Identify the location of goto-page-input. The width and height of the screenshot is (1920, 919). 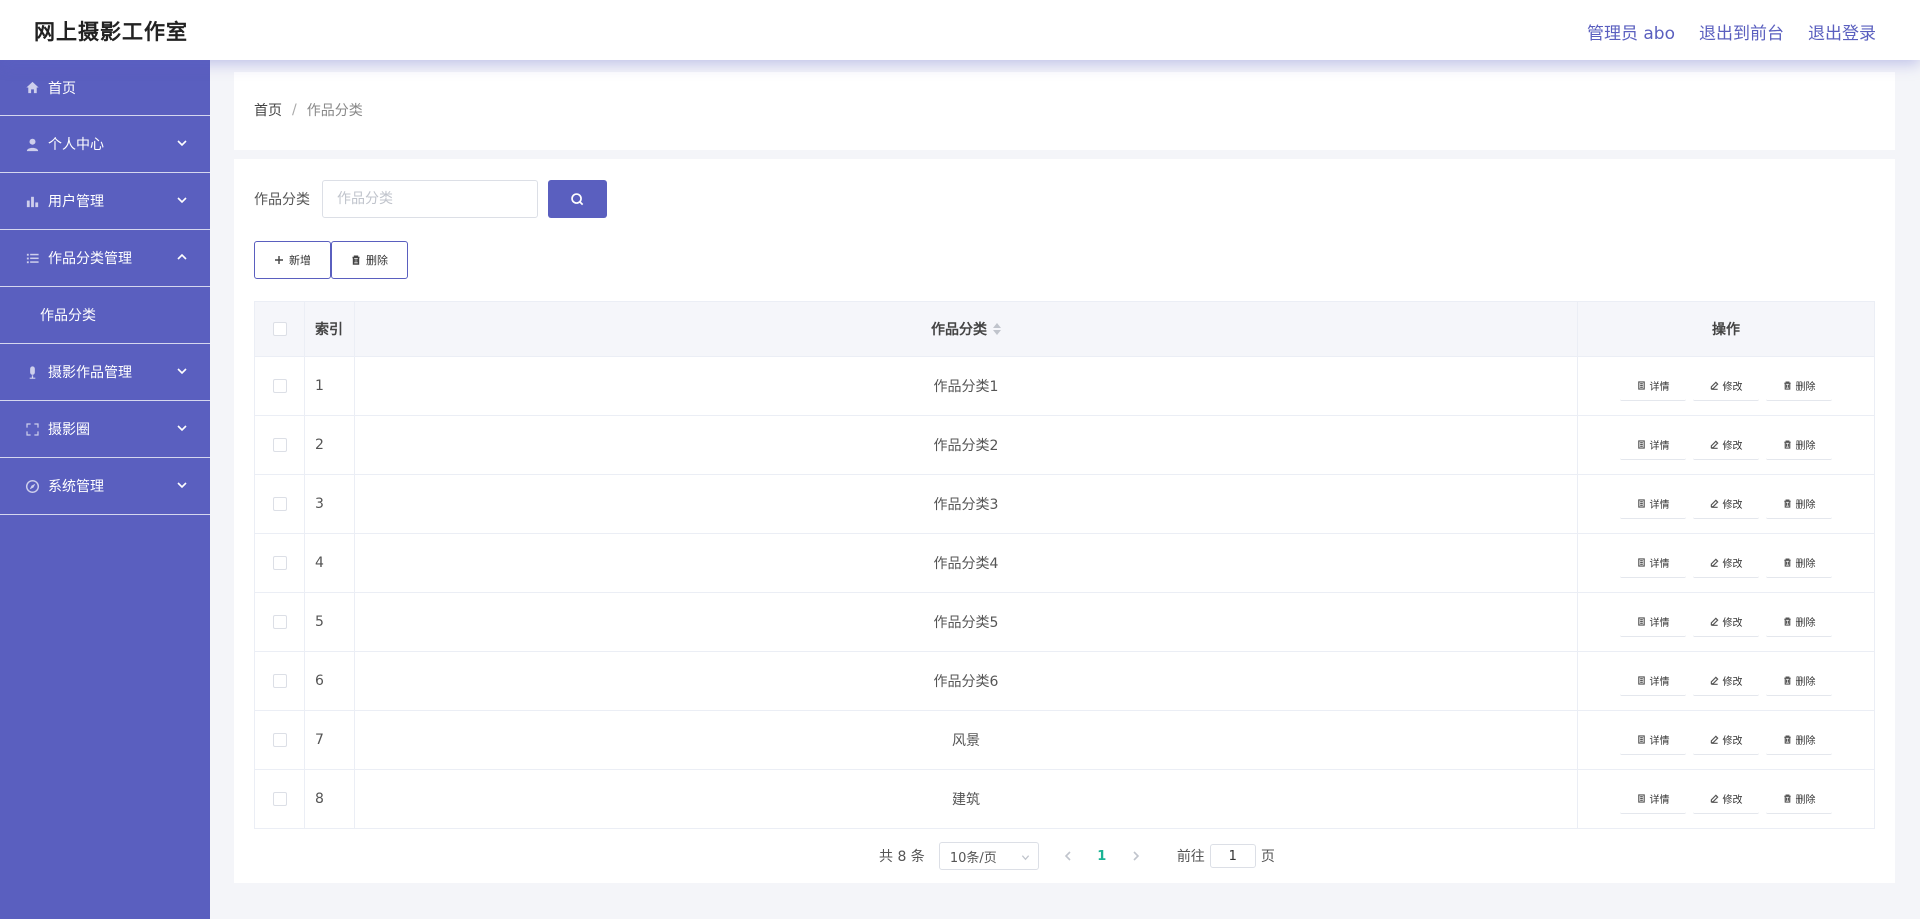
(1232, 856).